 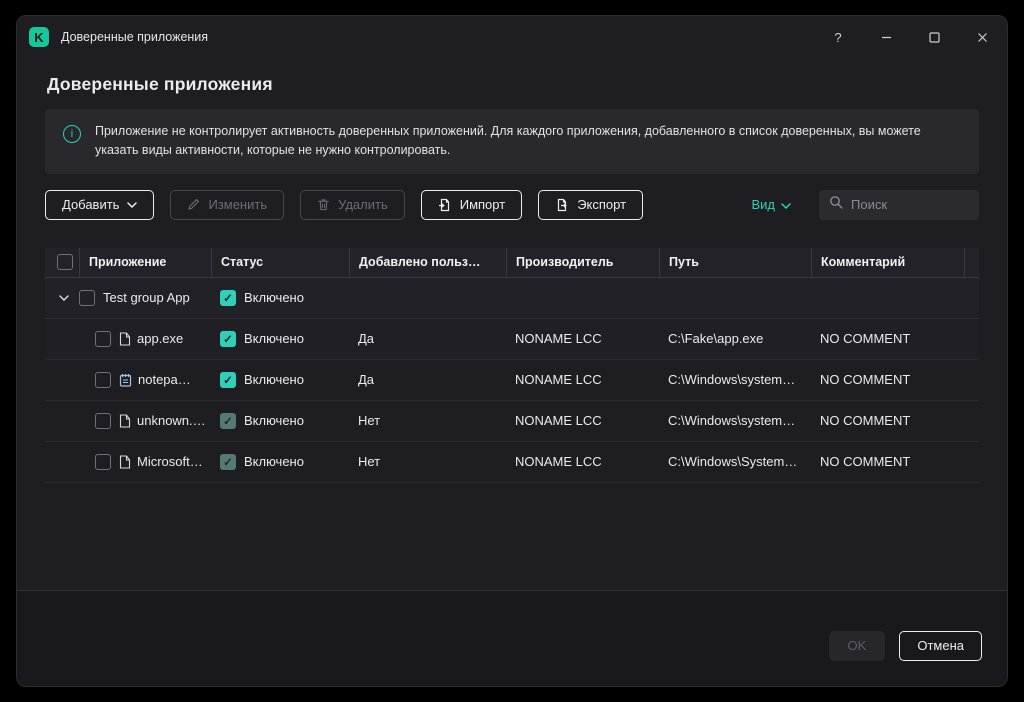 I want to click on path-cell: C:\Fake\app.exe, so click(x=716, y=339).